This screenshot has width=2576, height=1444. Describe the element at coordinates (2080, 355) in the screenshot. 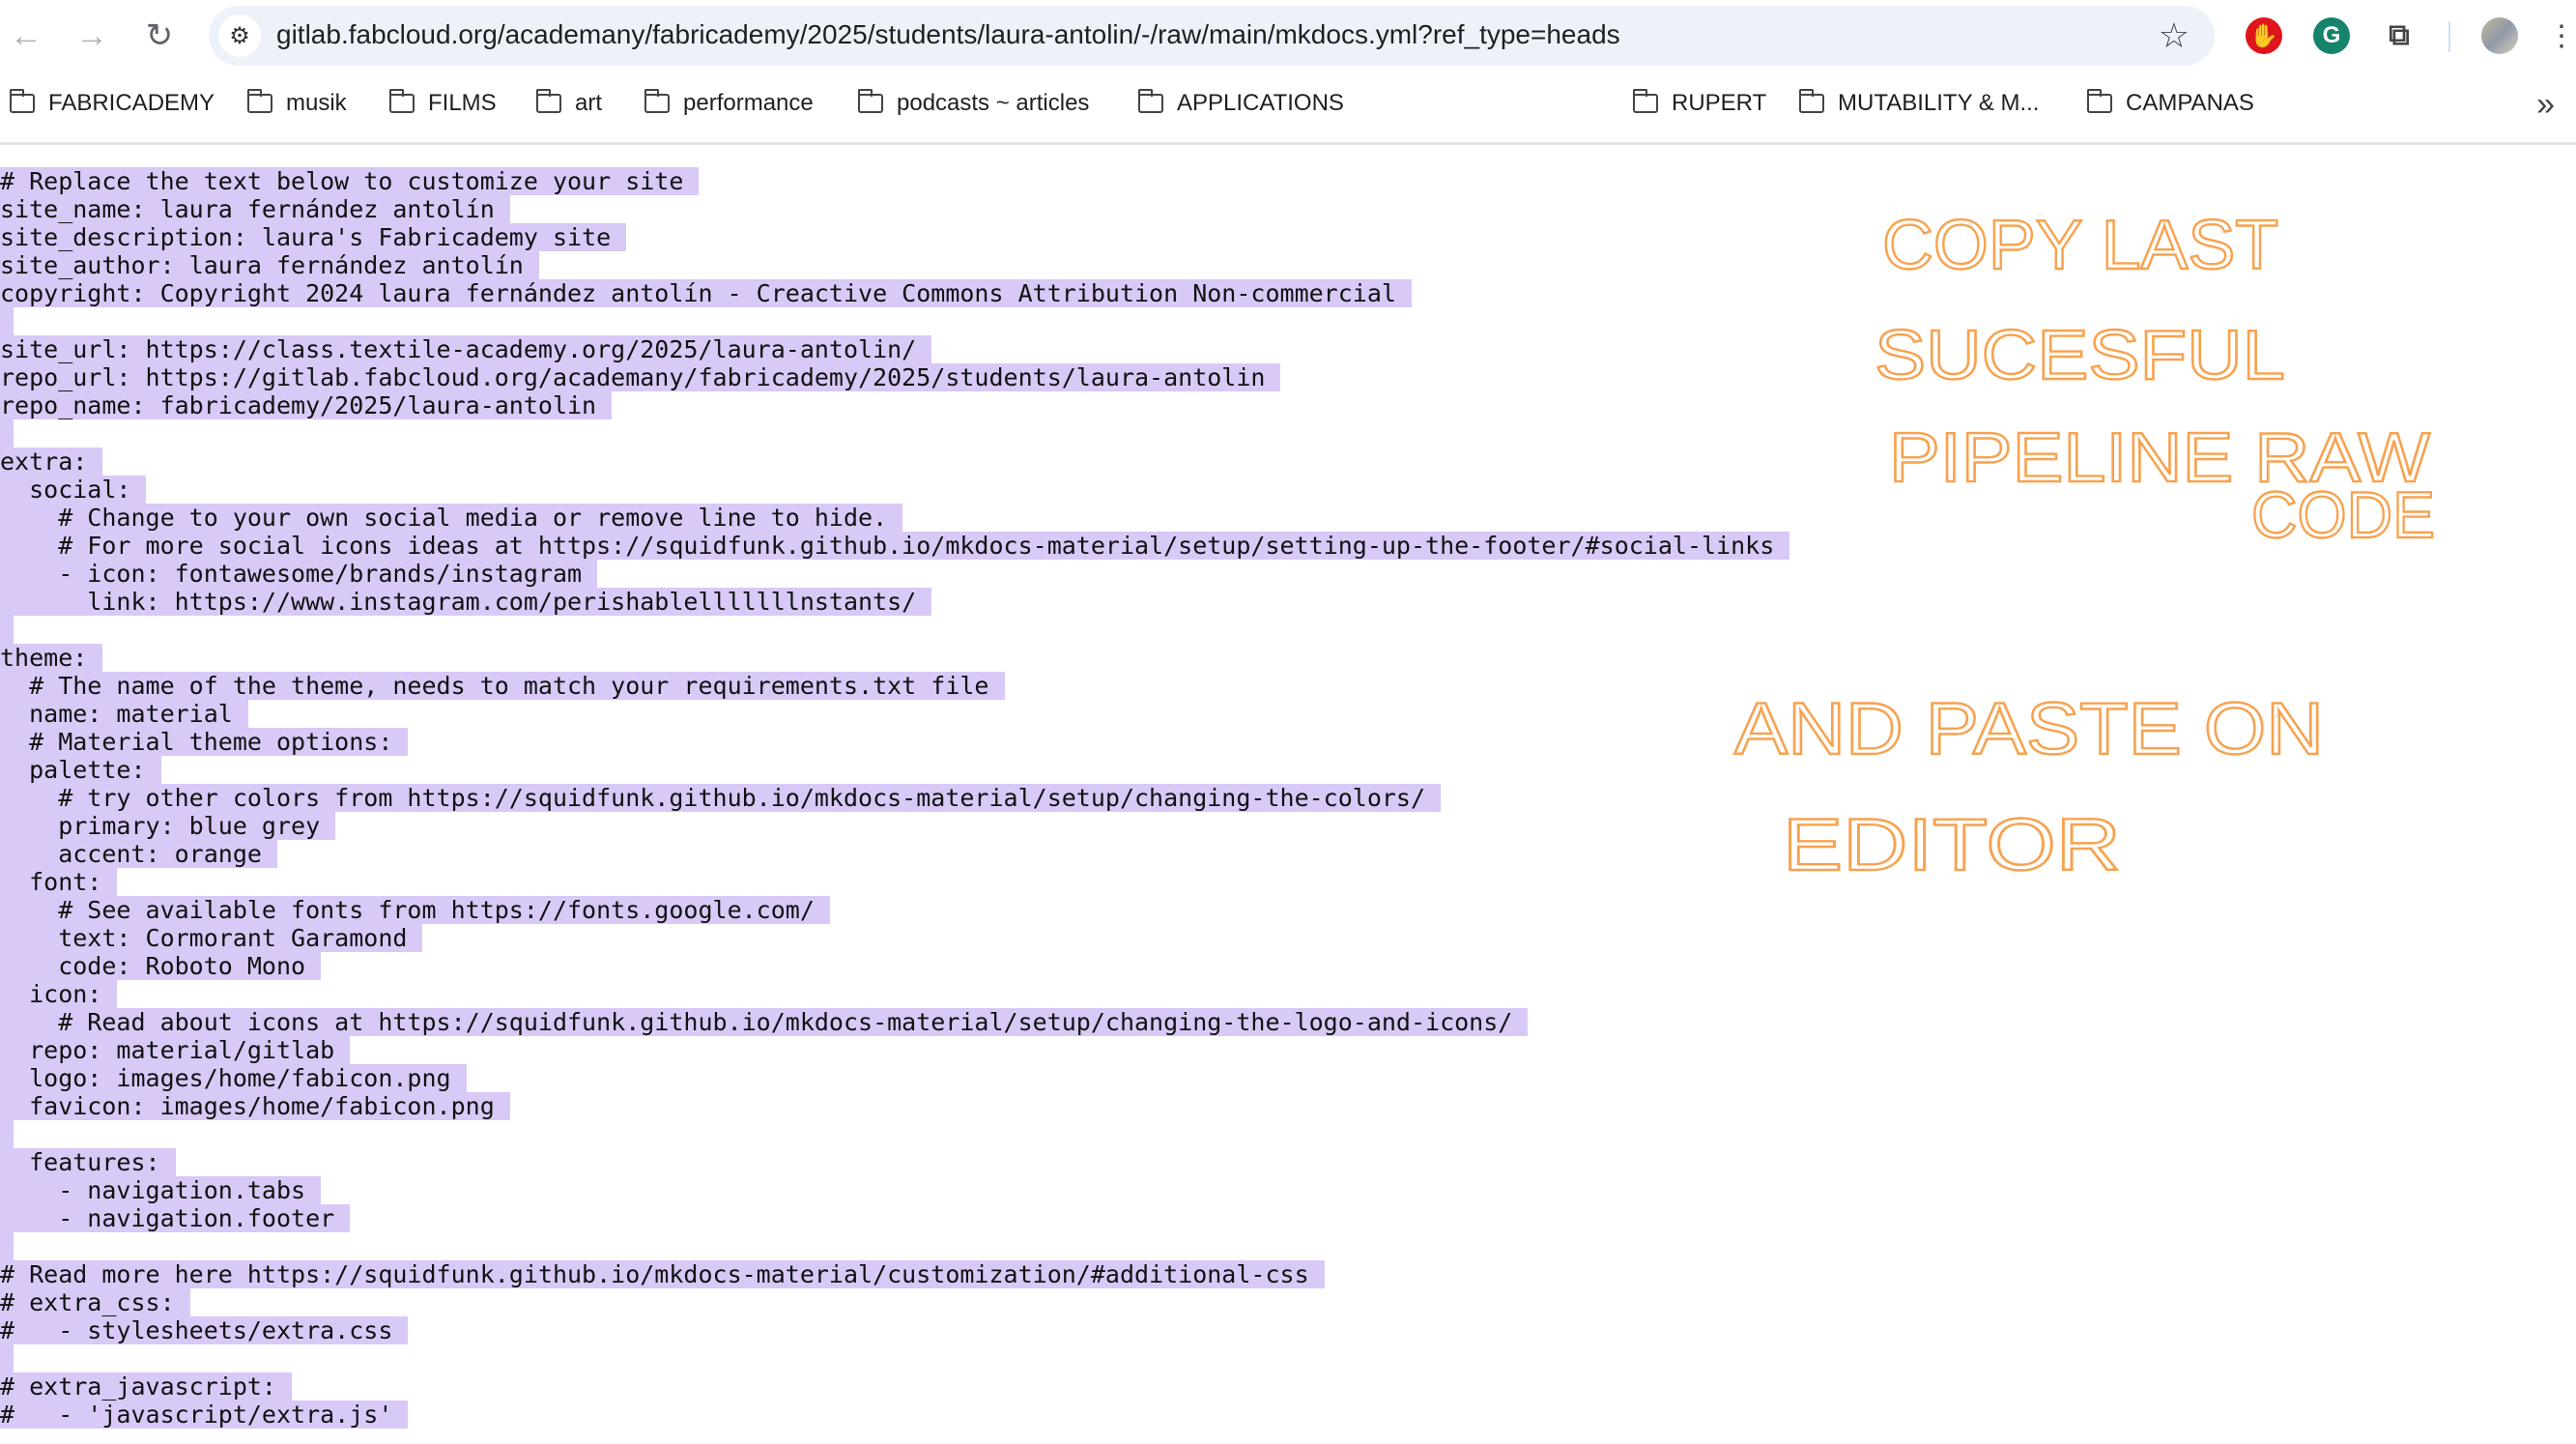

I see `note-line: SUCESFUL` at that location.